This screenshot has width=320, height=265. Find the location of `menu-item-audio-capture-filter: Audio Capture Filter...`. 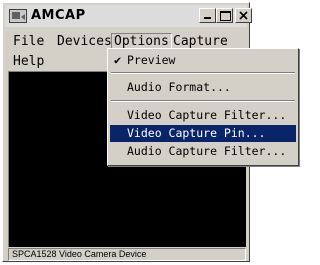

menu-item-audio-capture-filter: Audio Capture Filter... is located at coordinates (203, 151).